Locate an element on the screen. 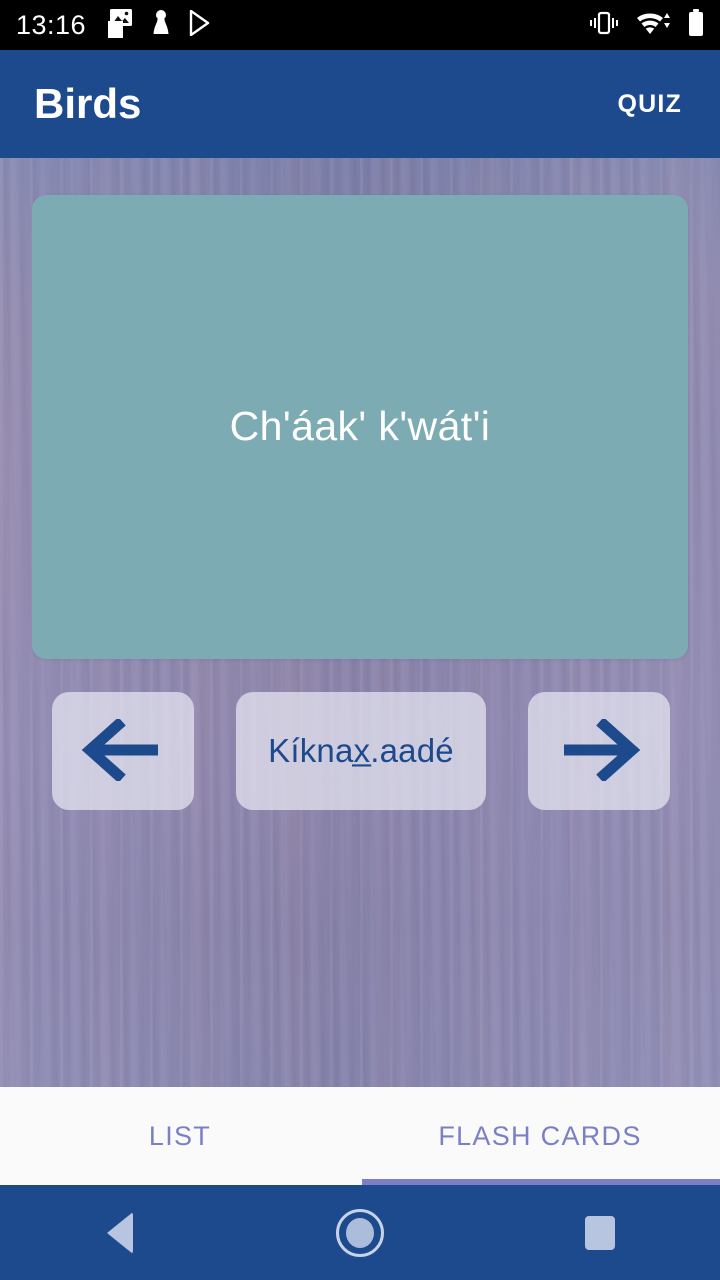 Image resolution: width=720 pixels, height=1280 pixels. tab-flash-cards: FLASH CARDS is located at coordinates (540, 1136).